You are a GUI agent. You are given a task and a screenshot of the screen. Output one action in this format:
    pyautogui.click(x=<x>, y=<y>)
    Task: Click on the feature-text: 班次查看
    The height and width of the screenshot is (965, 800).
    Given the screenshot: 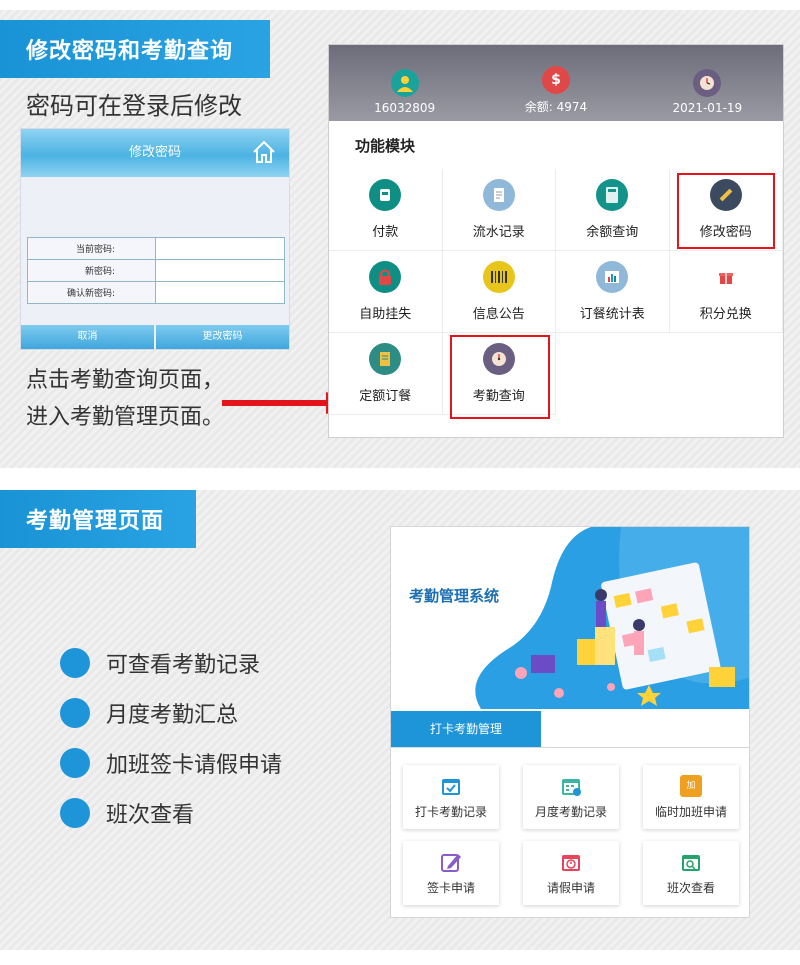 What is the action you would take?
    pyautogui.click(x=150, y=815)
    